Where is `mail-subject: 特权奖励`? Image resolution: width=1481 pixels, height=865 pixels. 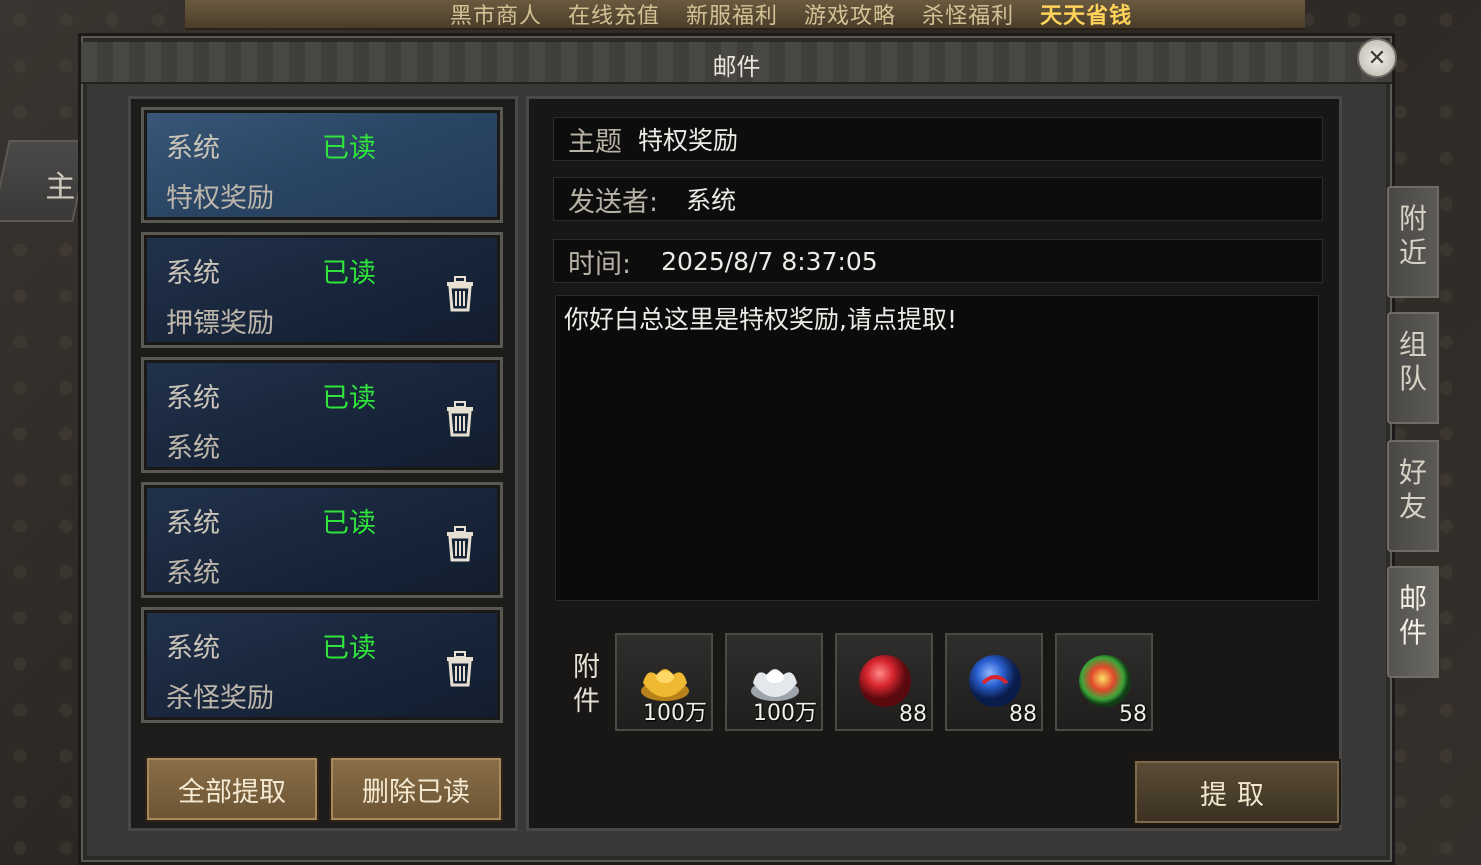
mail-subject: 特权奖励 is located at coordinates (220, 198).